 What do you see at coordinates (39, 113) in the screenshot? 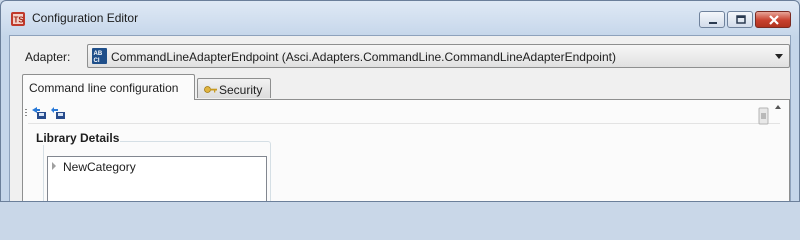
I see `import-icon` at bounding box center [39, 113].